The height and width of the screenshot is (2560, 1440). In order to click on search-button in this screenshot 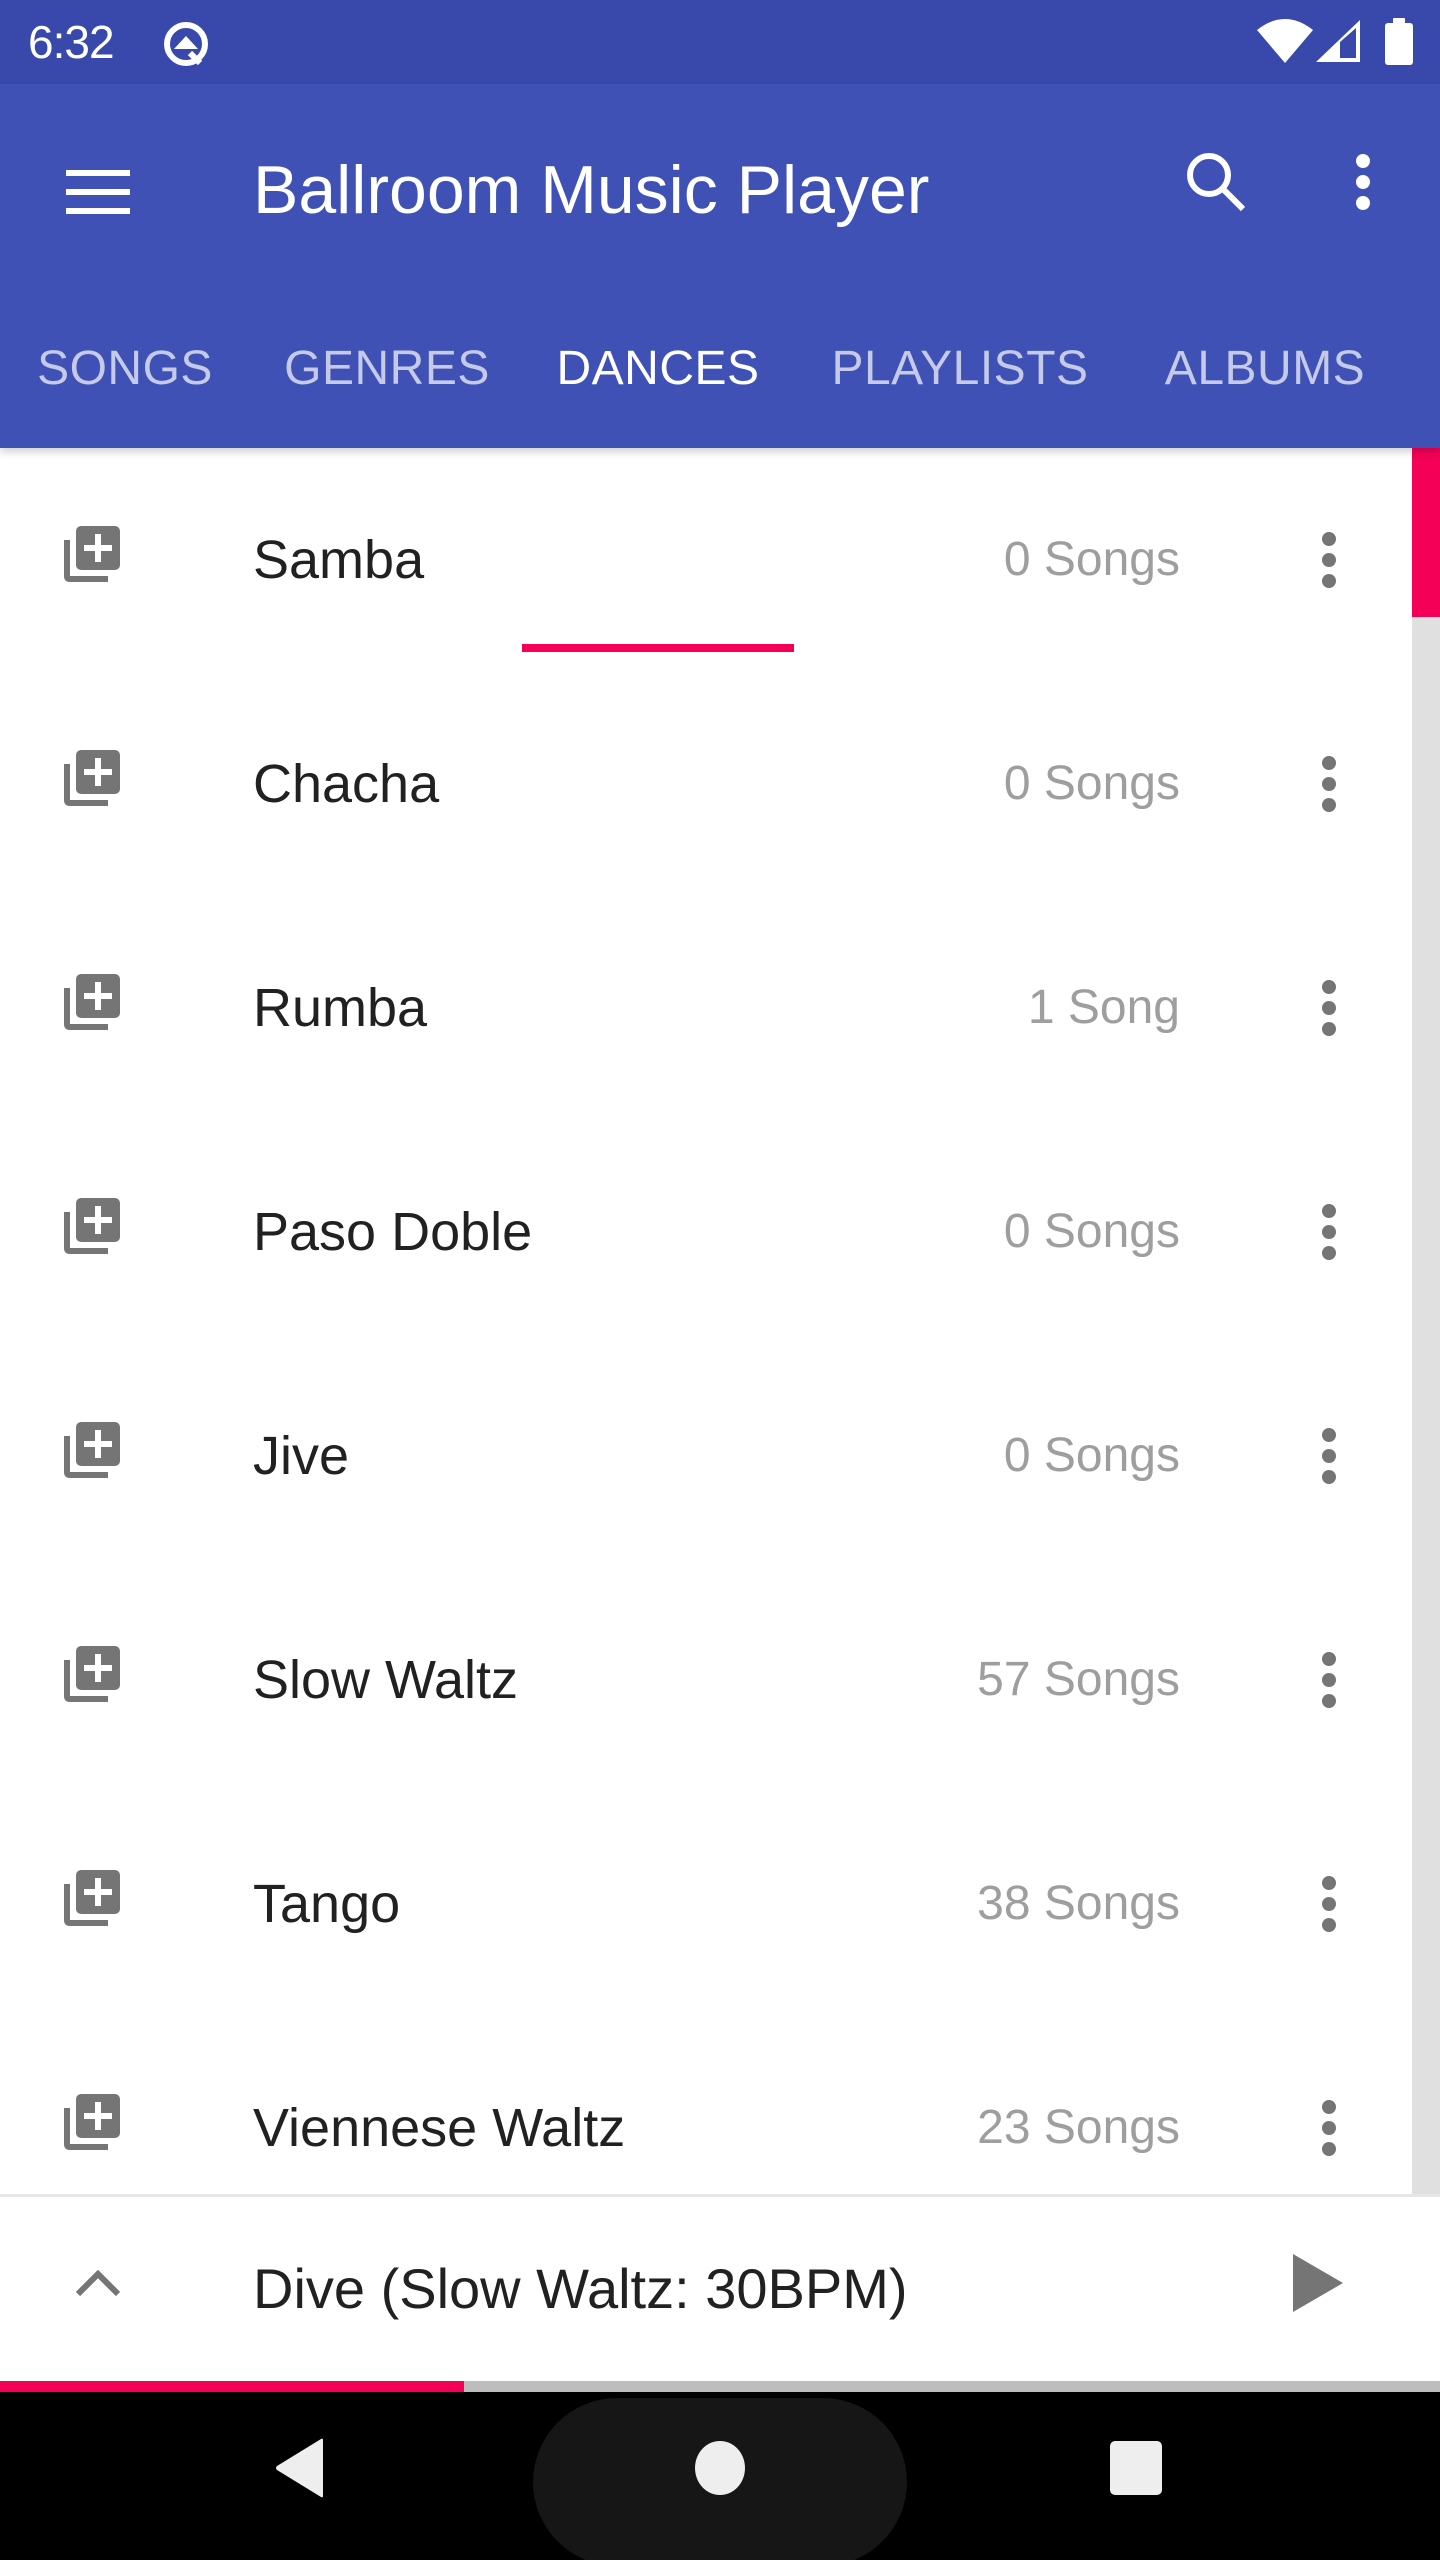, I will do `click(1216, 182)`.